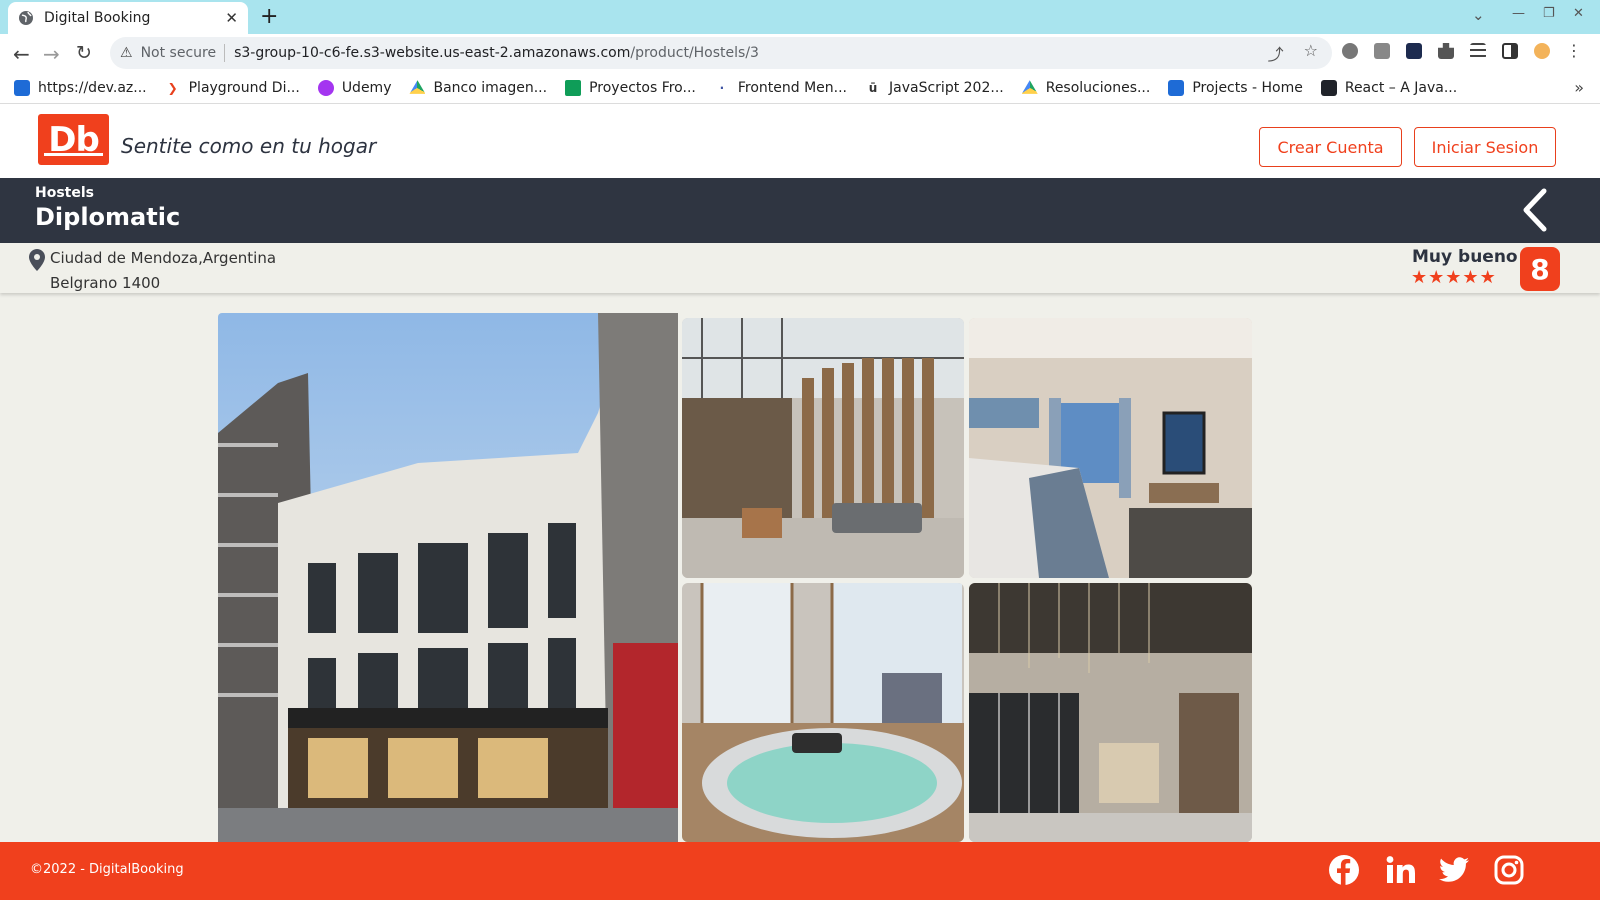 The height and width of the screenshot is (900, 1600). I want to click on gallery-image-reception, so click(1110, 712).